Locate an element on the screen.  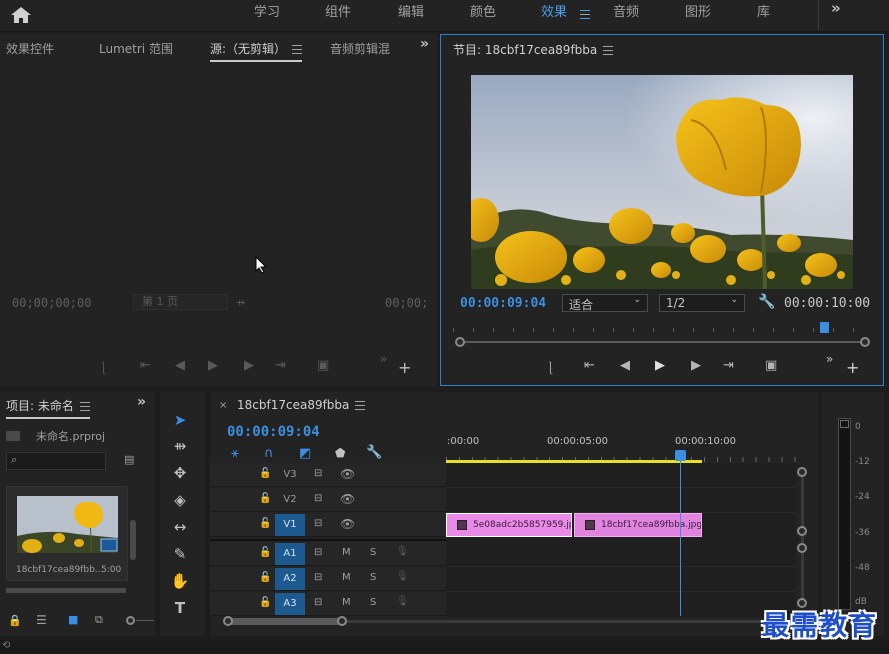
program-monitor-video is located at coordinates (662, 182).